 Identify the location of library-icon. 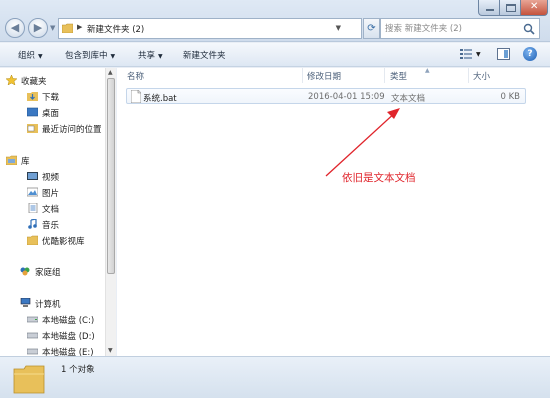
(11, 160).